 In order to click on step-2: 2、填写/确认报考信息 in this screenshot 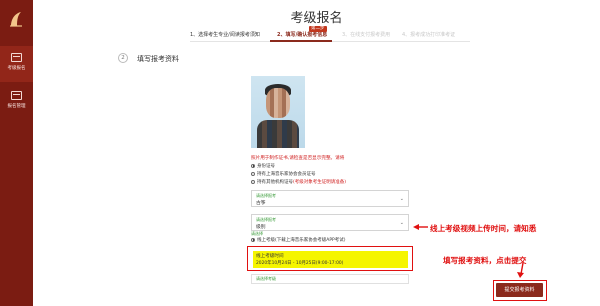, I will do `click(302, 35)`.